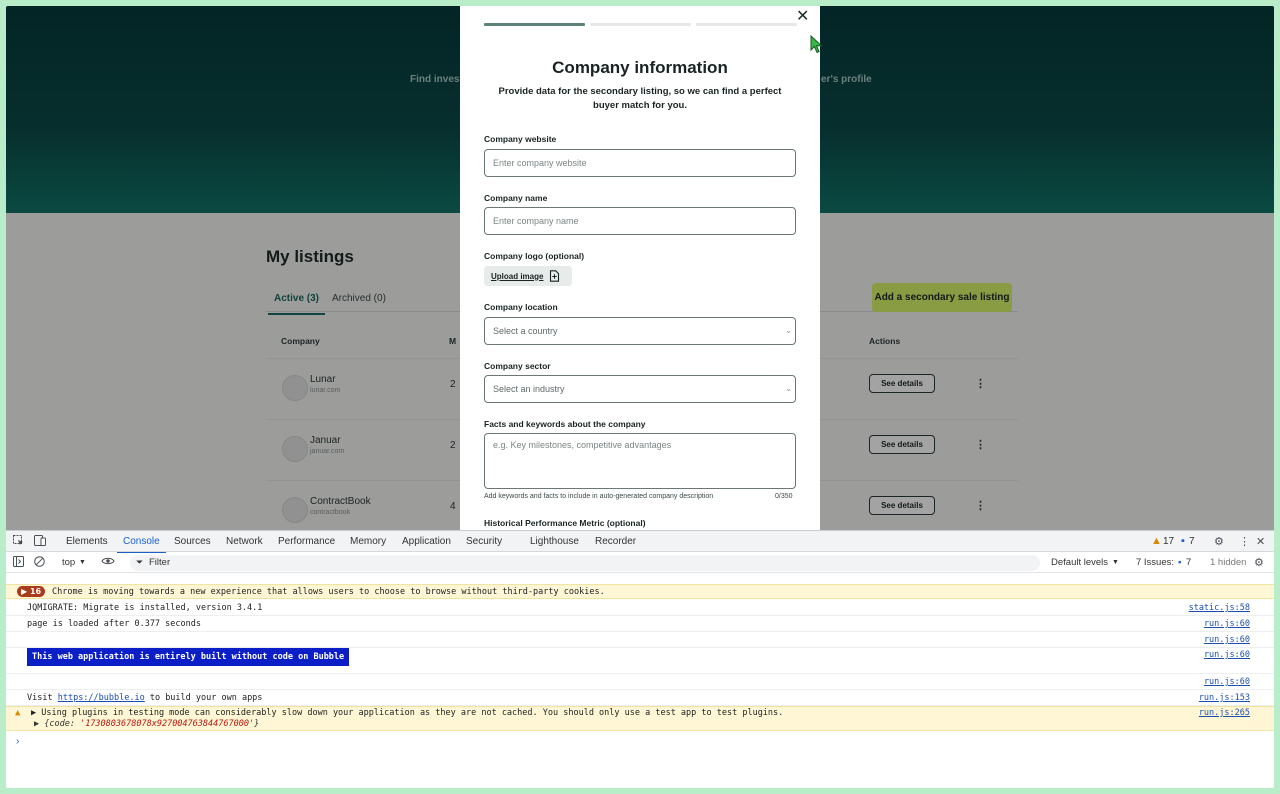  I want to click on log-source-link: run.js:265, so click(1224, 713).